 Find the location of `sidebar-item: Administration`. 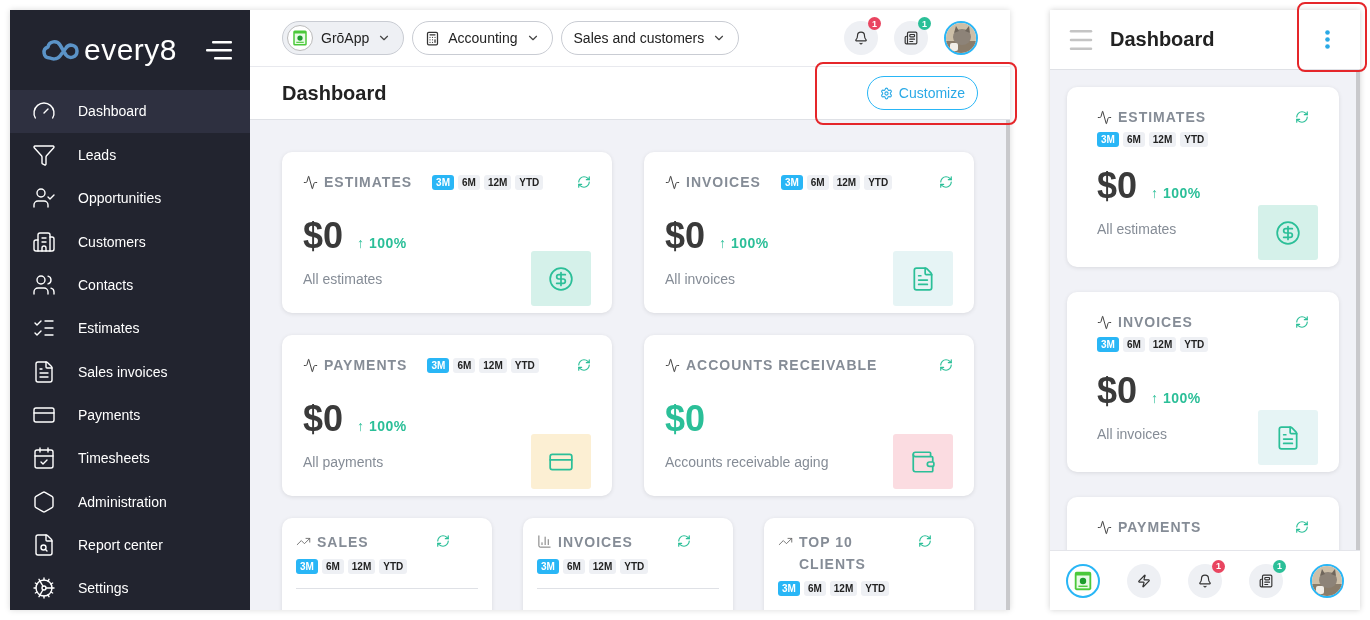

sidebar-item: Administration is located at coordinates (130, 501).